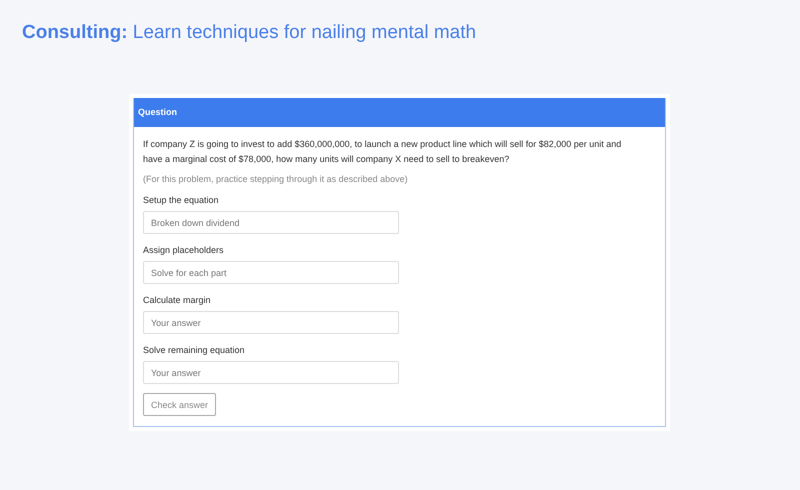  Describe the element at coordinates (271, 222) in the screenshot. I see `input-field: Broken down dividend` at that location.